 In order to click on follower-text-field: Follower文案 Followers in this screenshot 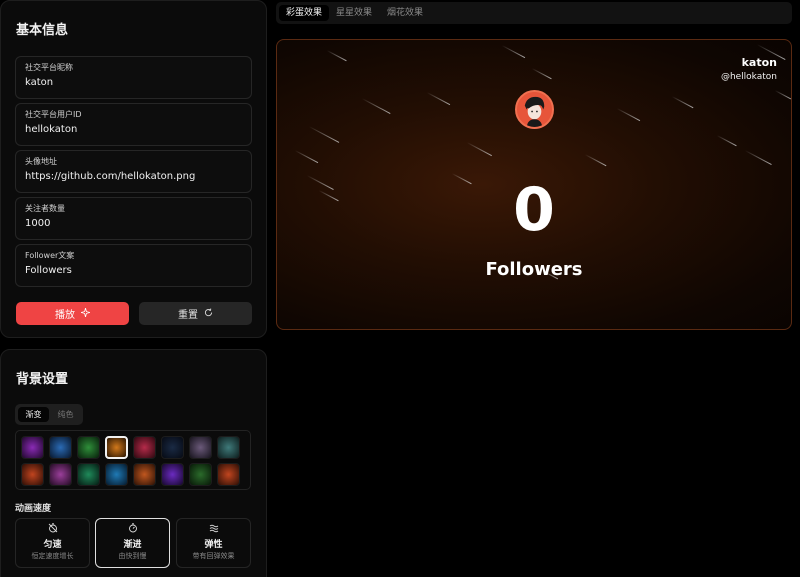, I will do `click(133, 265)`.